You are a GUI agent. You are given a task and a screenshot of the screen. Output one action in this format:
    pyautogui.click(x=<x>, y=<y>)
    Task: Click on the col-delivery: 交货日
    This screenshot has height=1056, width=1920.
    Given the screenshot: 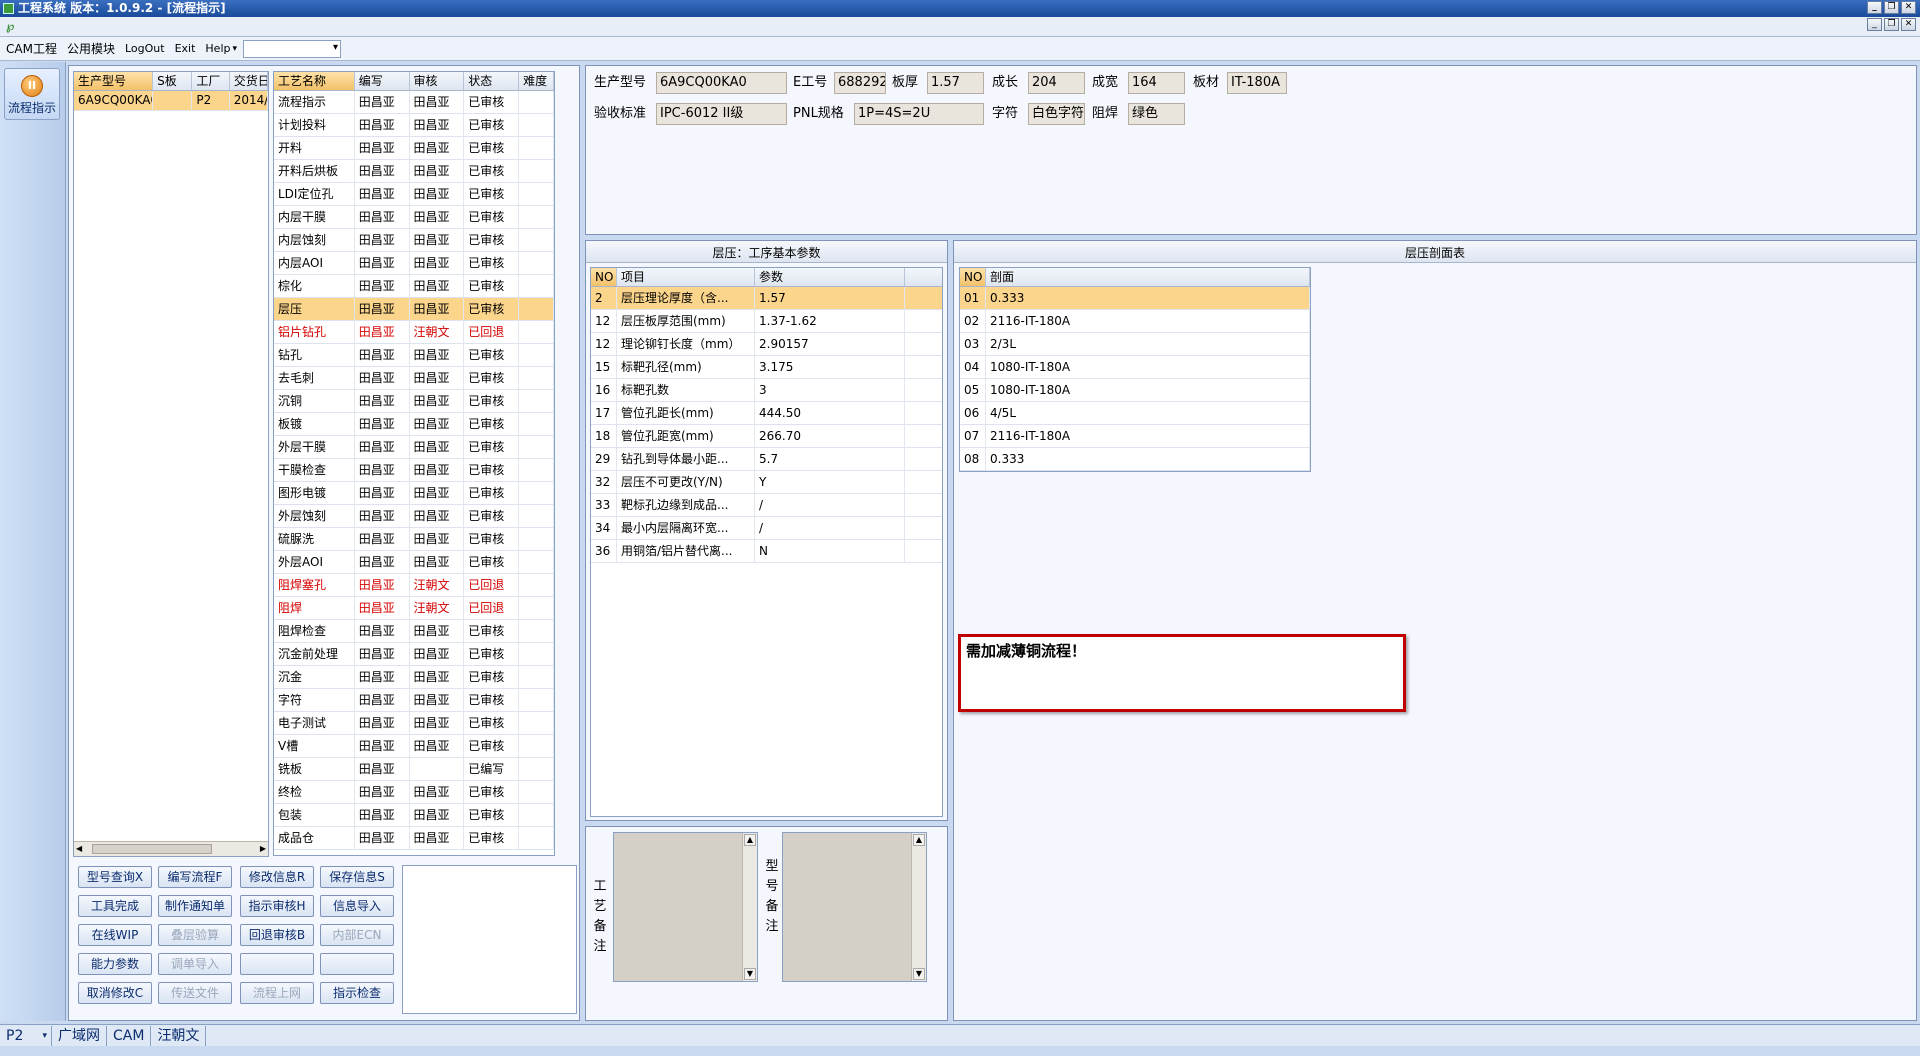 What is the action you would take?
    pyautogui.click(x=249, y=81)
    